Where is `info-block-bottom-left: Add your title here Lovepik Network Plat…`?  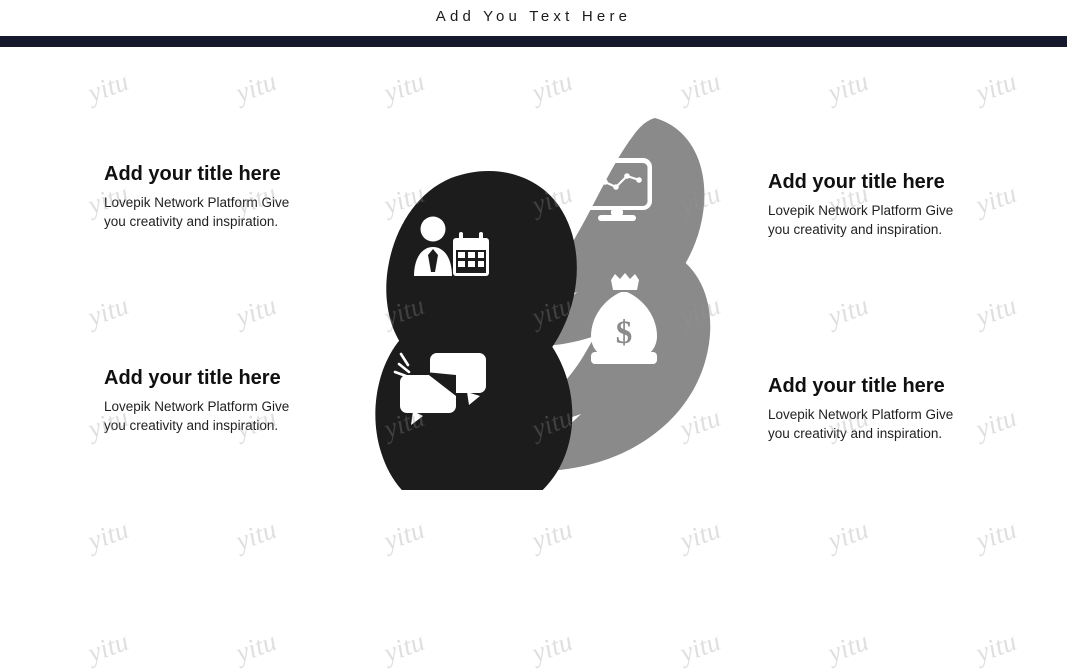 info-block-bottom-left: Add your title here Lovepik Network Plat… is located at coordinates (239, 401).